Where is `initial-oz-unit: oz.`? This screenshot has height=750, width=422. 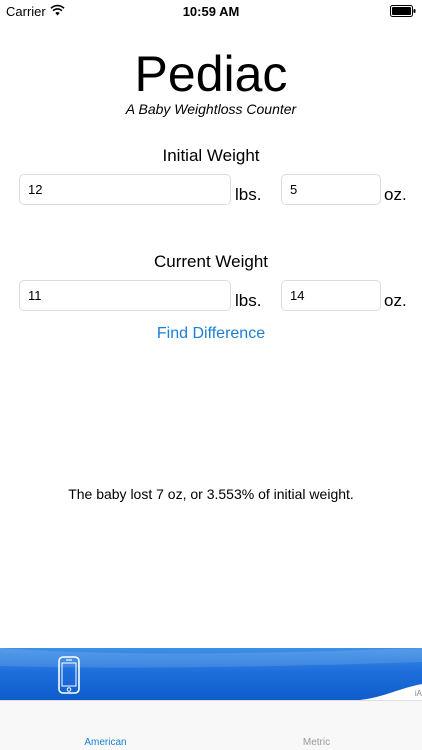 initial-oz-unit: oz. is located at coordinates (395, 194).